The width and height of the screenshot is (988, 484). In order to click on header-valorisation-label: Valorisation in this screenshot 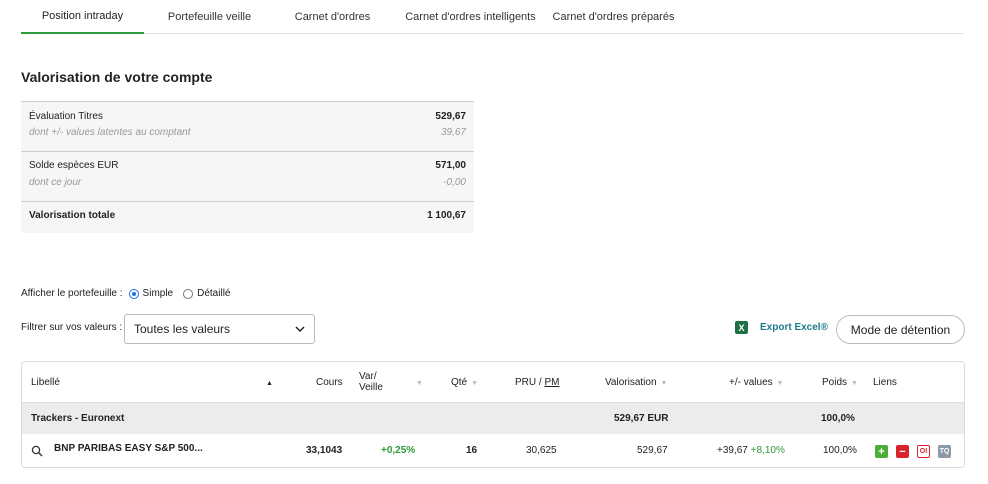, I will do `click(631, 382)`.